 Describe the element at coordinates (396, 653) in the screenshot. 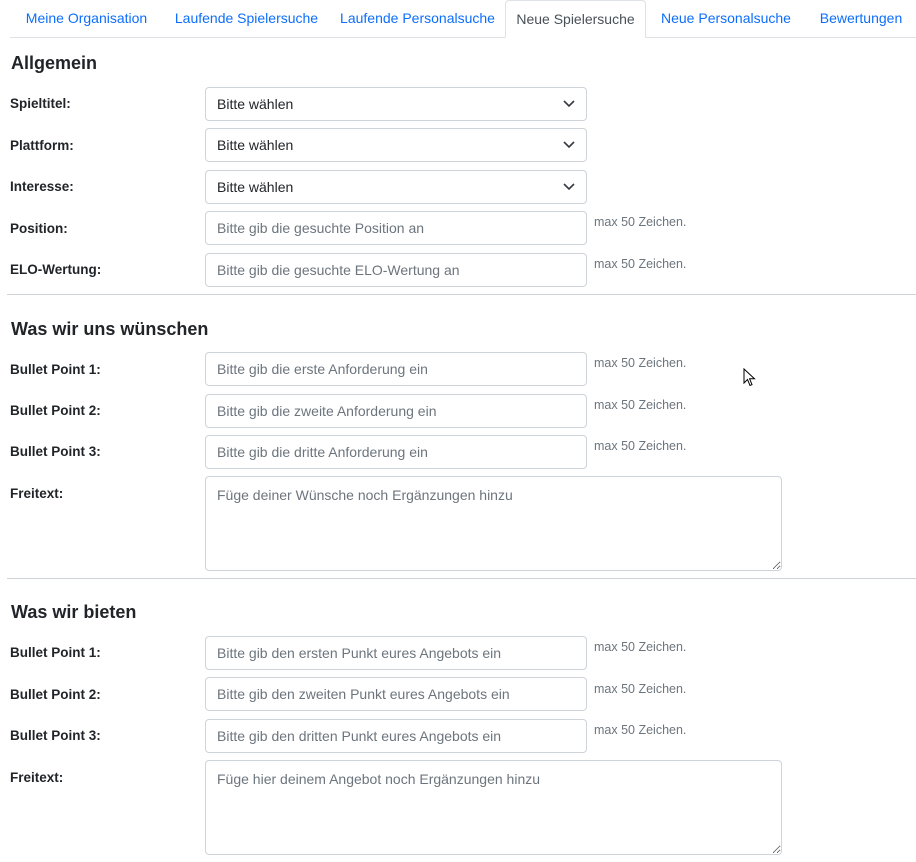

I see `offer-bullet-1-input` at that location.